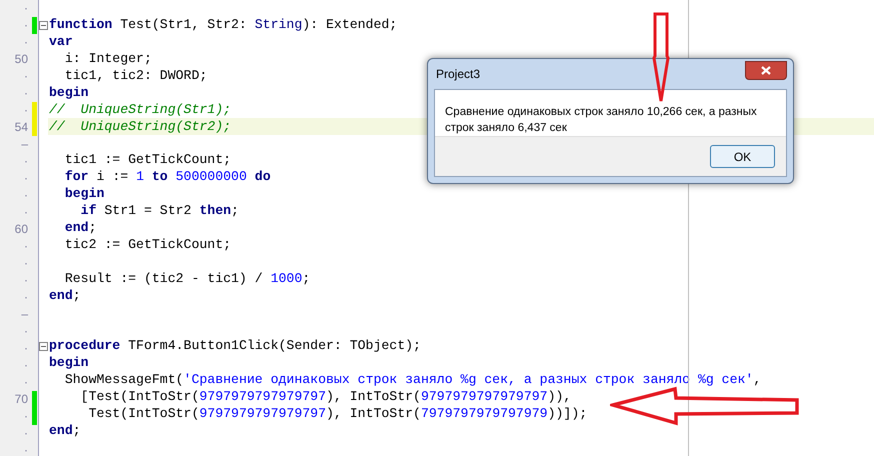 This screenshot has height=456, width=874. What do you see at coordinates (140, 126) in the screenshot?
I see `code-line: // UniqueString(Str2);` at bounding box center [140, 126].